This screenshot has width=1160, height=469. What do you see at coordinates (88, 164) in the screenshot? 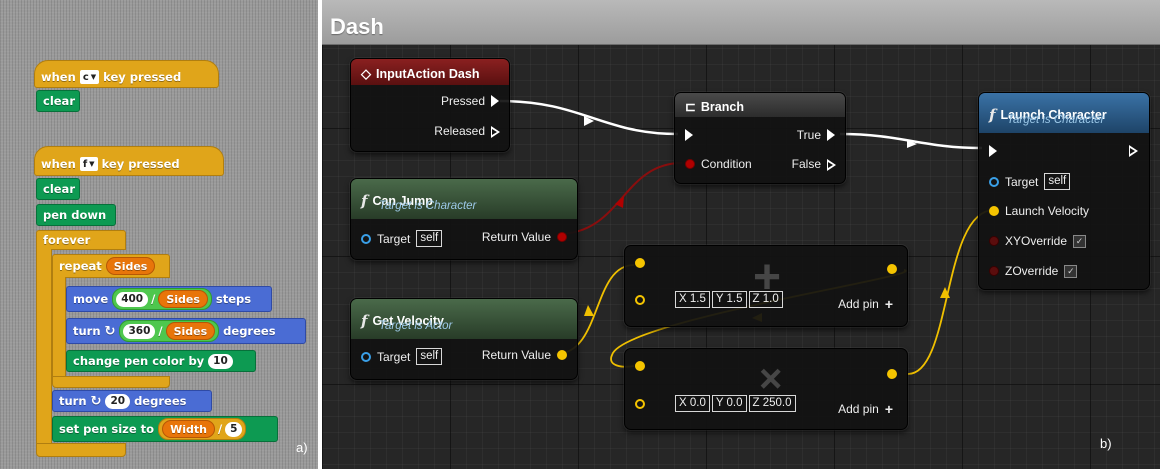
I see `key-dropdown: f ▼` at bounding box center [88, 164].